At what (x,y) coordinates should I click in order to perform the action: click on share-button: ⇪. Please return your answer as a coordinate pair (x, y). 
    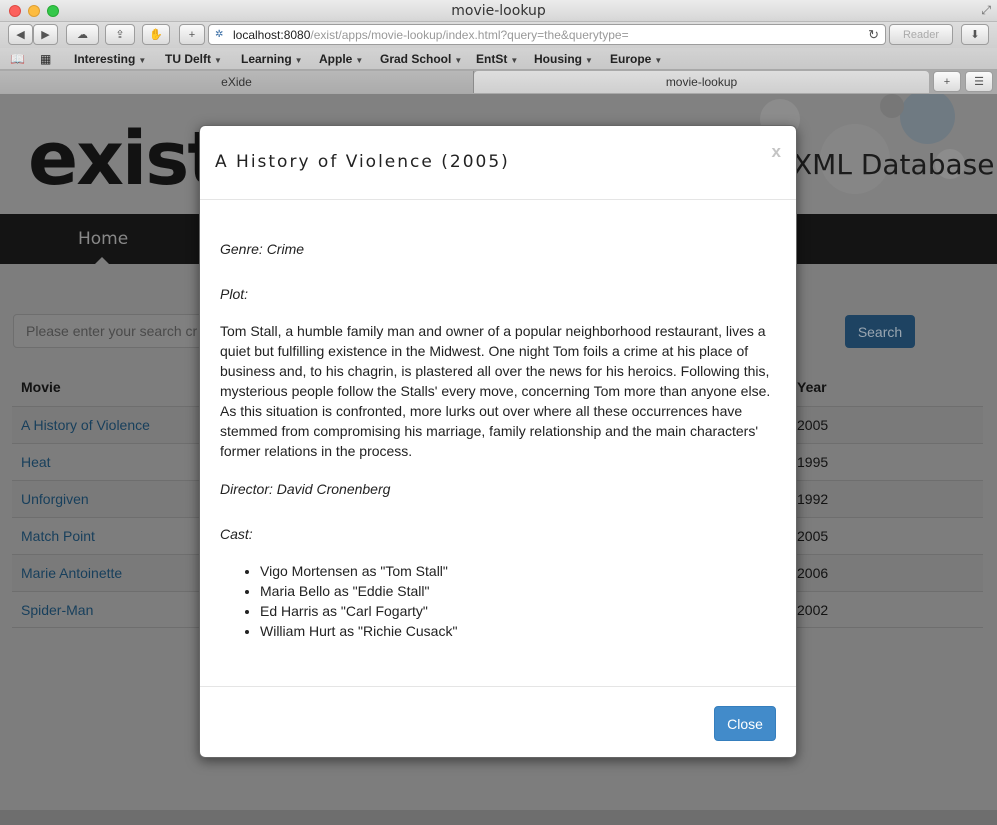
    Looking at the image, I should click on (120, 34).